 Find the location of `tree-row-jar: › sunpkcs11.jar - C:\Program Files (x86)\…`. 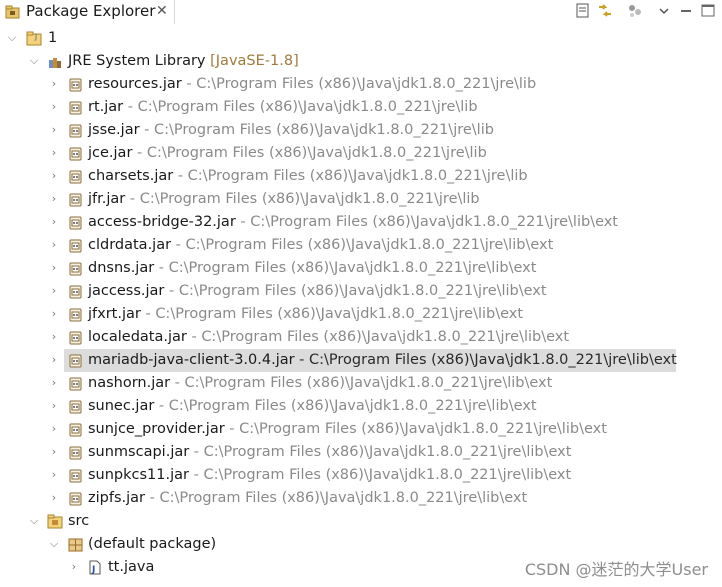

tree-row-jar: › sunpkcs11.jar - C:\Program Files (x86)\… is located at coordinates (361, 475).